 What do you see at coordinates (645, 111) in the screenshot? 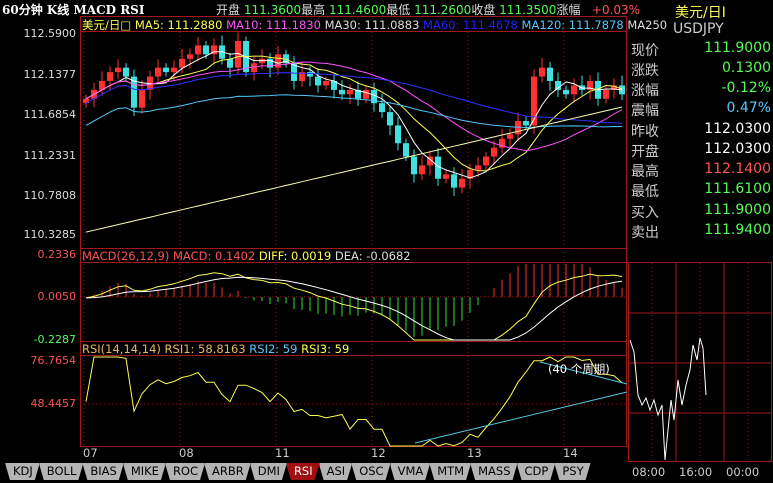
I see `quote-label: 震幅` at bounding box center [645, 111].